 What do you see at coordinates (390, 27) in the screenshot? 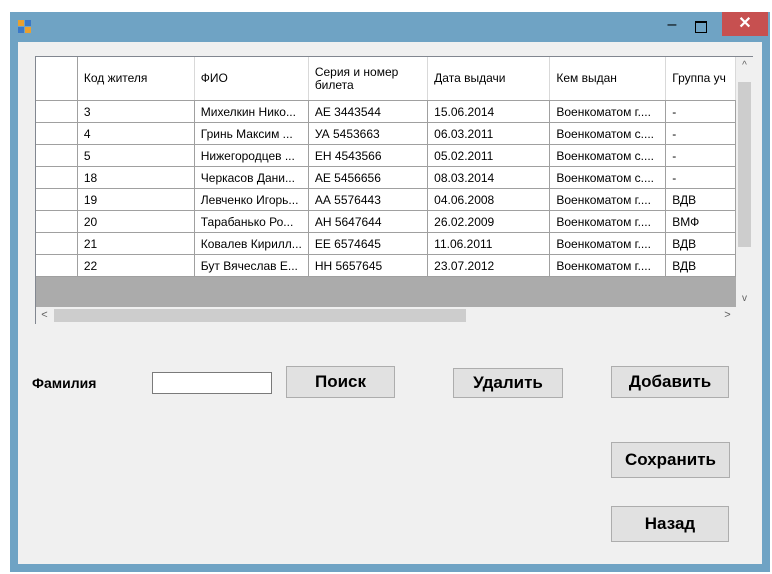
I see `title-bar: – ✕` at bounding box center [390, 27].